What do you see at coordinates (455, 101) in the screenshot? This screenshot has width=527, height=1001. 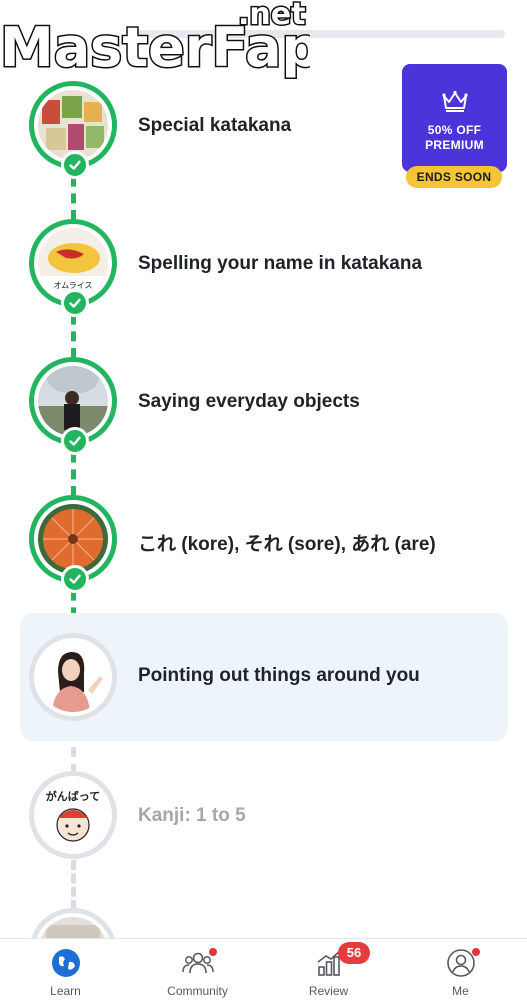 I see `crown-icon` at bounding box center [455, 101].